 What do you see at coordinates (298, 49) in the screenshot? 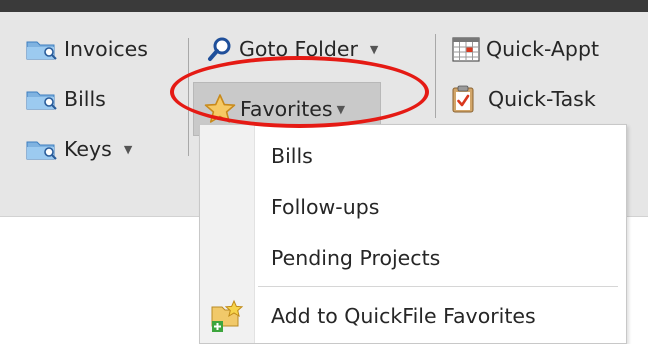
I see `goto-folder-label: Goto Folder` at bounding box center [298, 49].